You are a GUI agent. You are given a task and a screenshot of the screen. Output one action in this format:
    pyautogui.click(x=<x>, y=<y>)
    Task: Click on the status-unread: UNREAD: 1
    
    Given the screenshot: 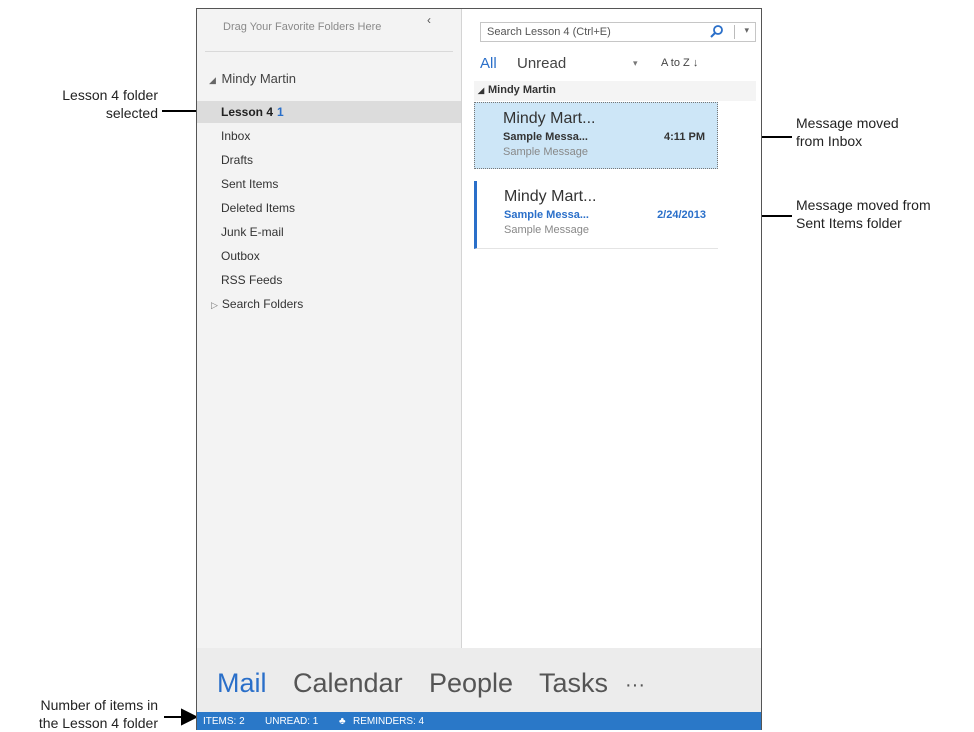 What is the action you would take?
    pyautogui.click(x=292, y=721)
    